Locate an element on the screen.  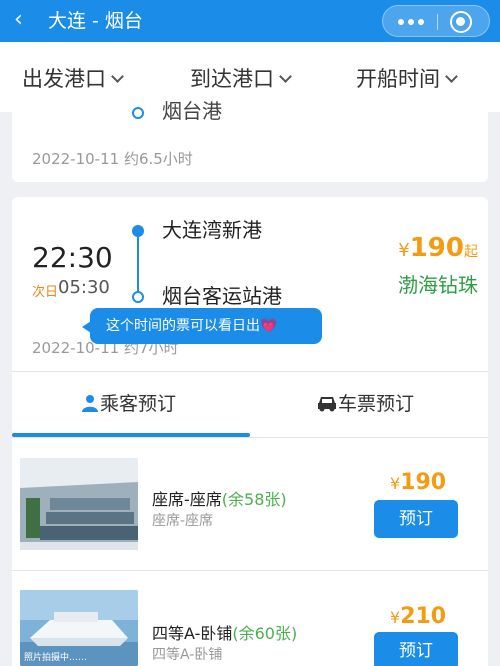
ticket-price: ¥190 is located at coordinates (419, 482).